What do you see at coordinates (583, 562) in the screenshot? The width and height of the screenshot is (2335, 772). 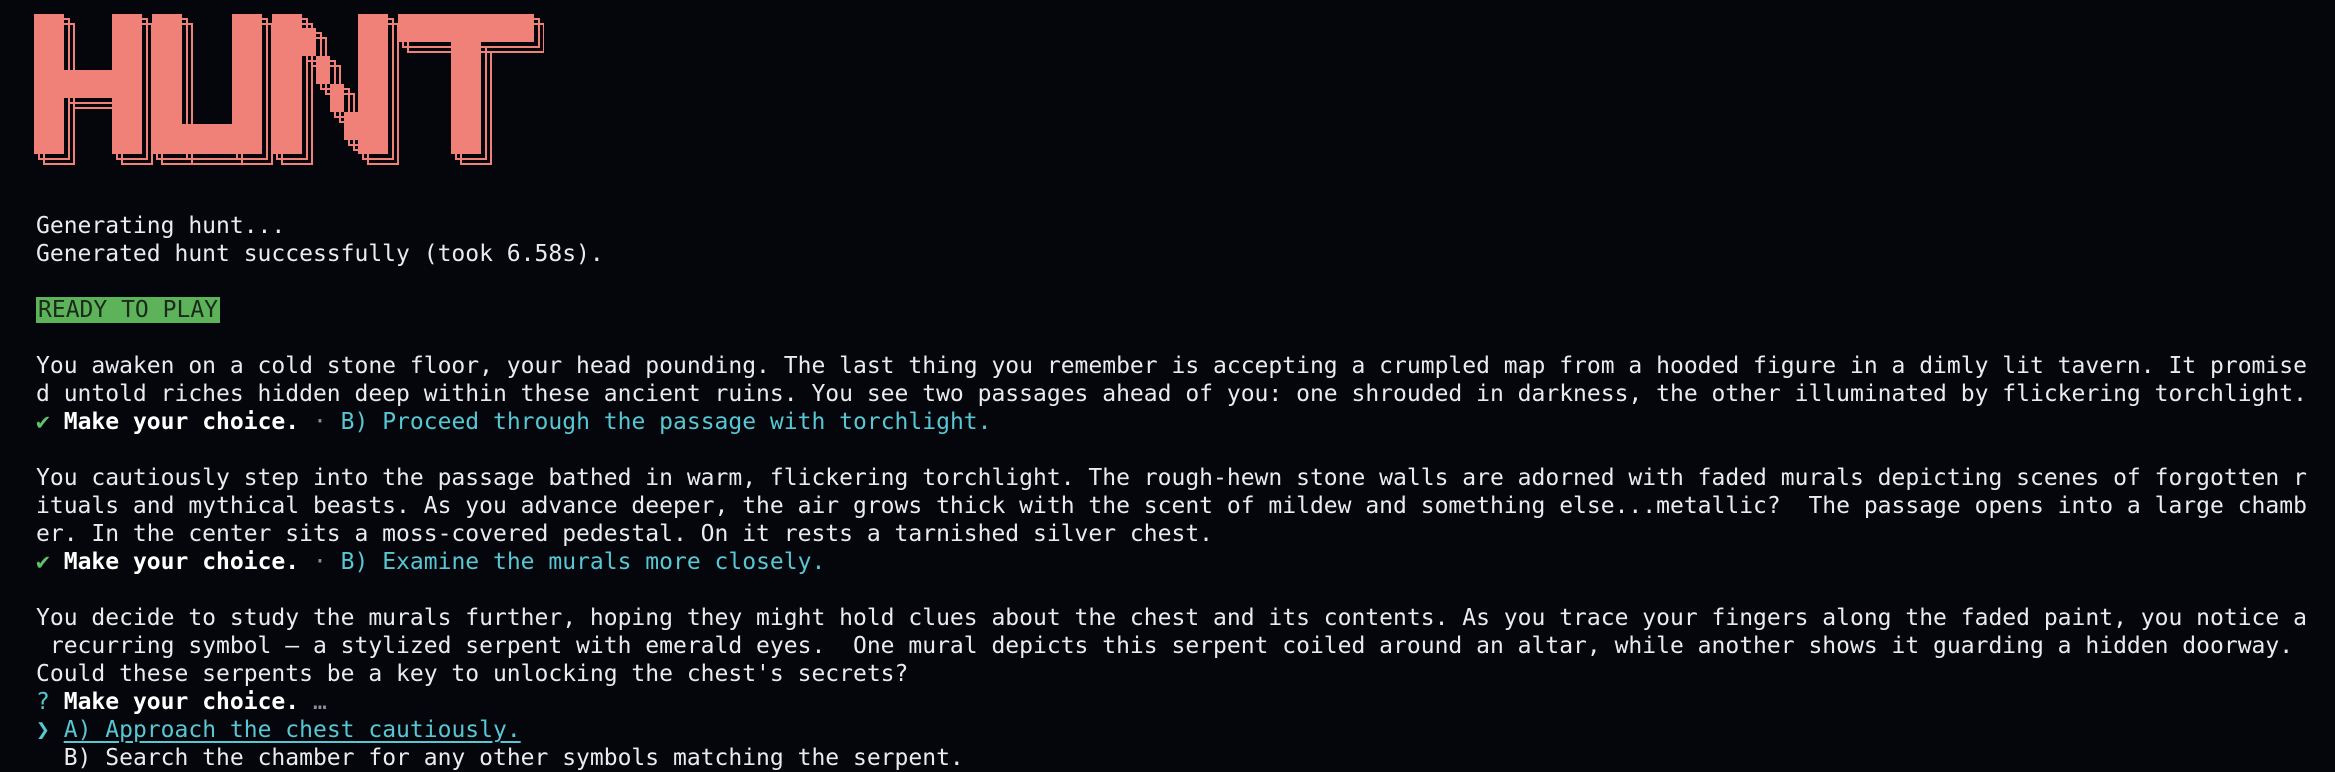 I see `choice-answer: B) Examine the murals more closely.` at bounding box center [583, 562].